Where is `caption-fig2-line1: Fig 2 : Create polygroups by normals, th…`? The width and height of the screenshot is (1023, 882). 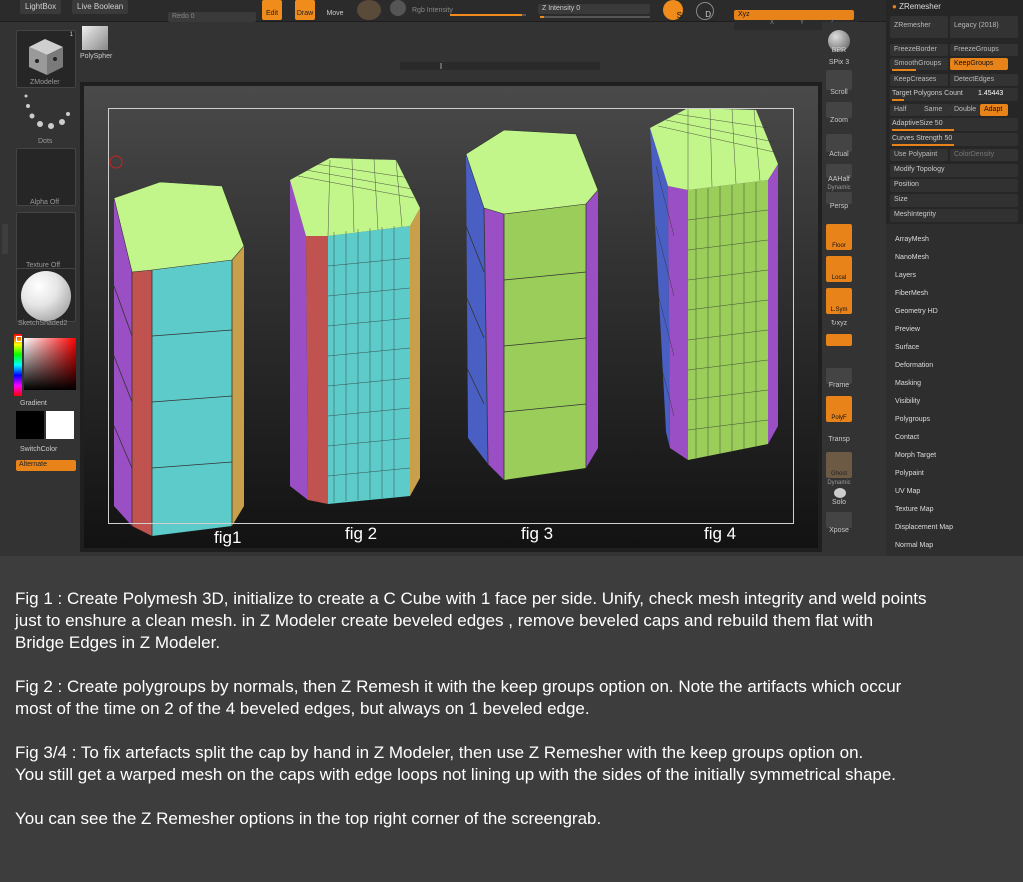 caption-fig2-line1: Fig 2 : Create polygroups by normals, th… is located at coordinates (458, 686).